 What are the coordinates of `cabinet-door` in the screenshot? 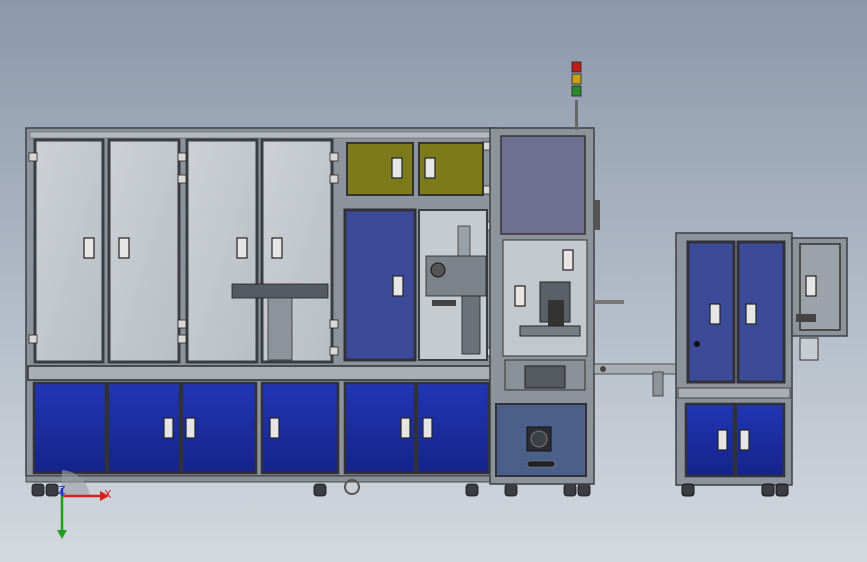 It's located at (70, 428).